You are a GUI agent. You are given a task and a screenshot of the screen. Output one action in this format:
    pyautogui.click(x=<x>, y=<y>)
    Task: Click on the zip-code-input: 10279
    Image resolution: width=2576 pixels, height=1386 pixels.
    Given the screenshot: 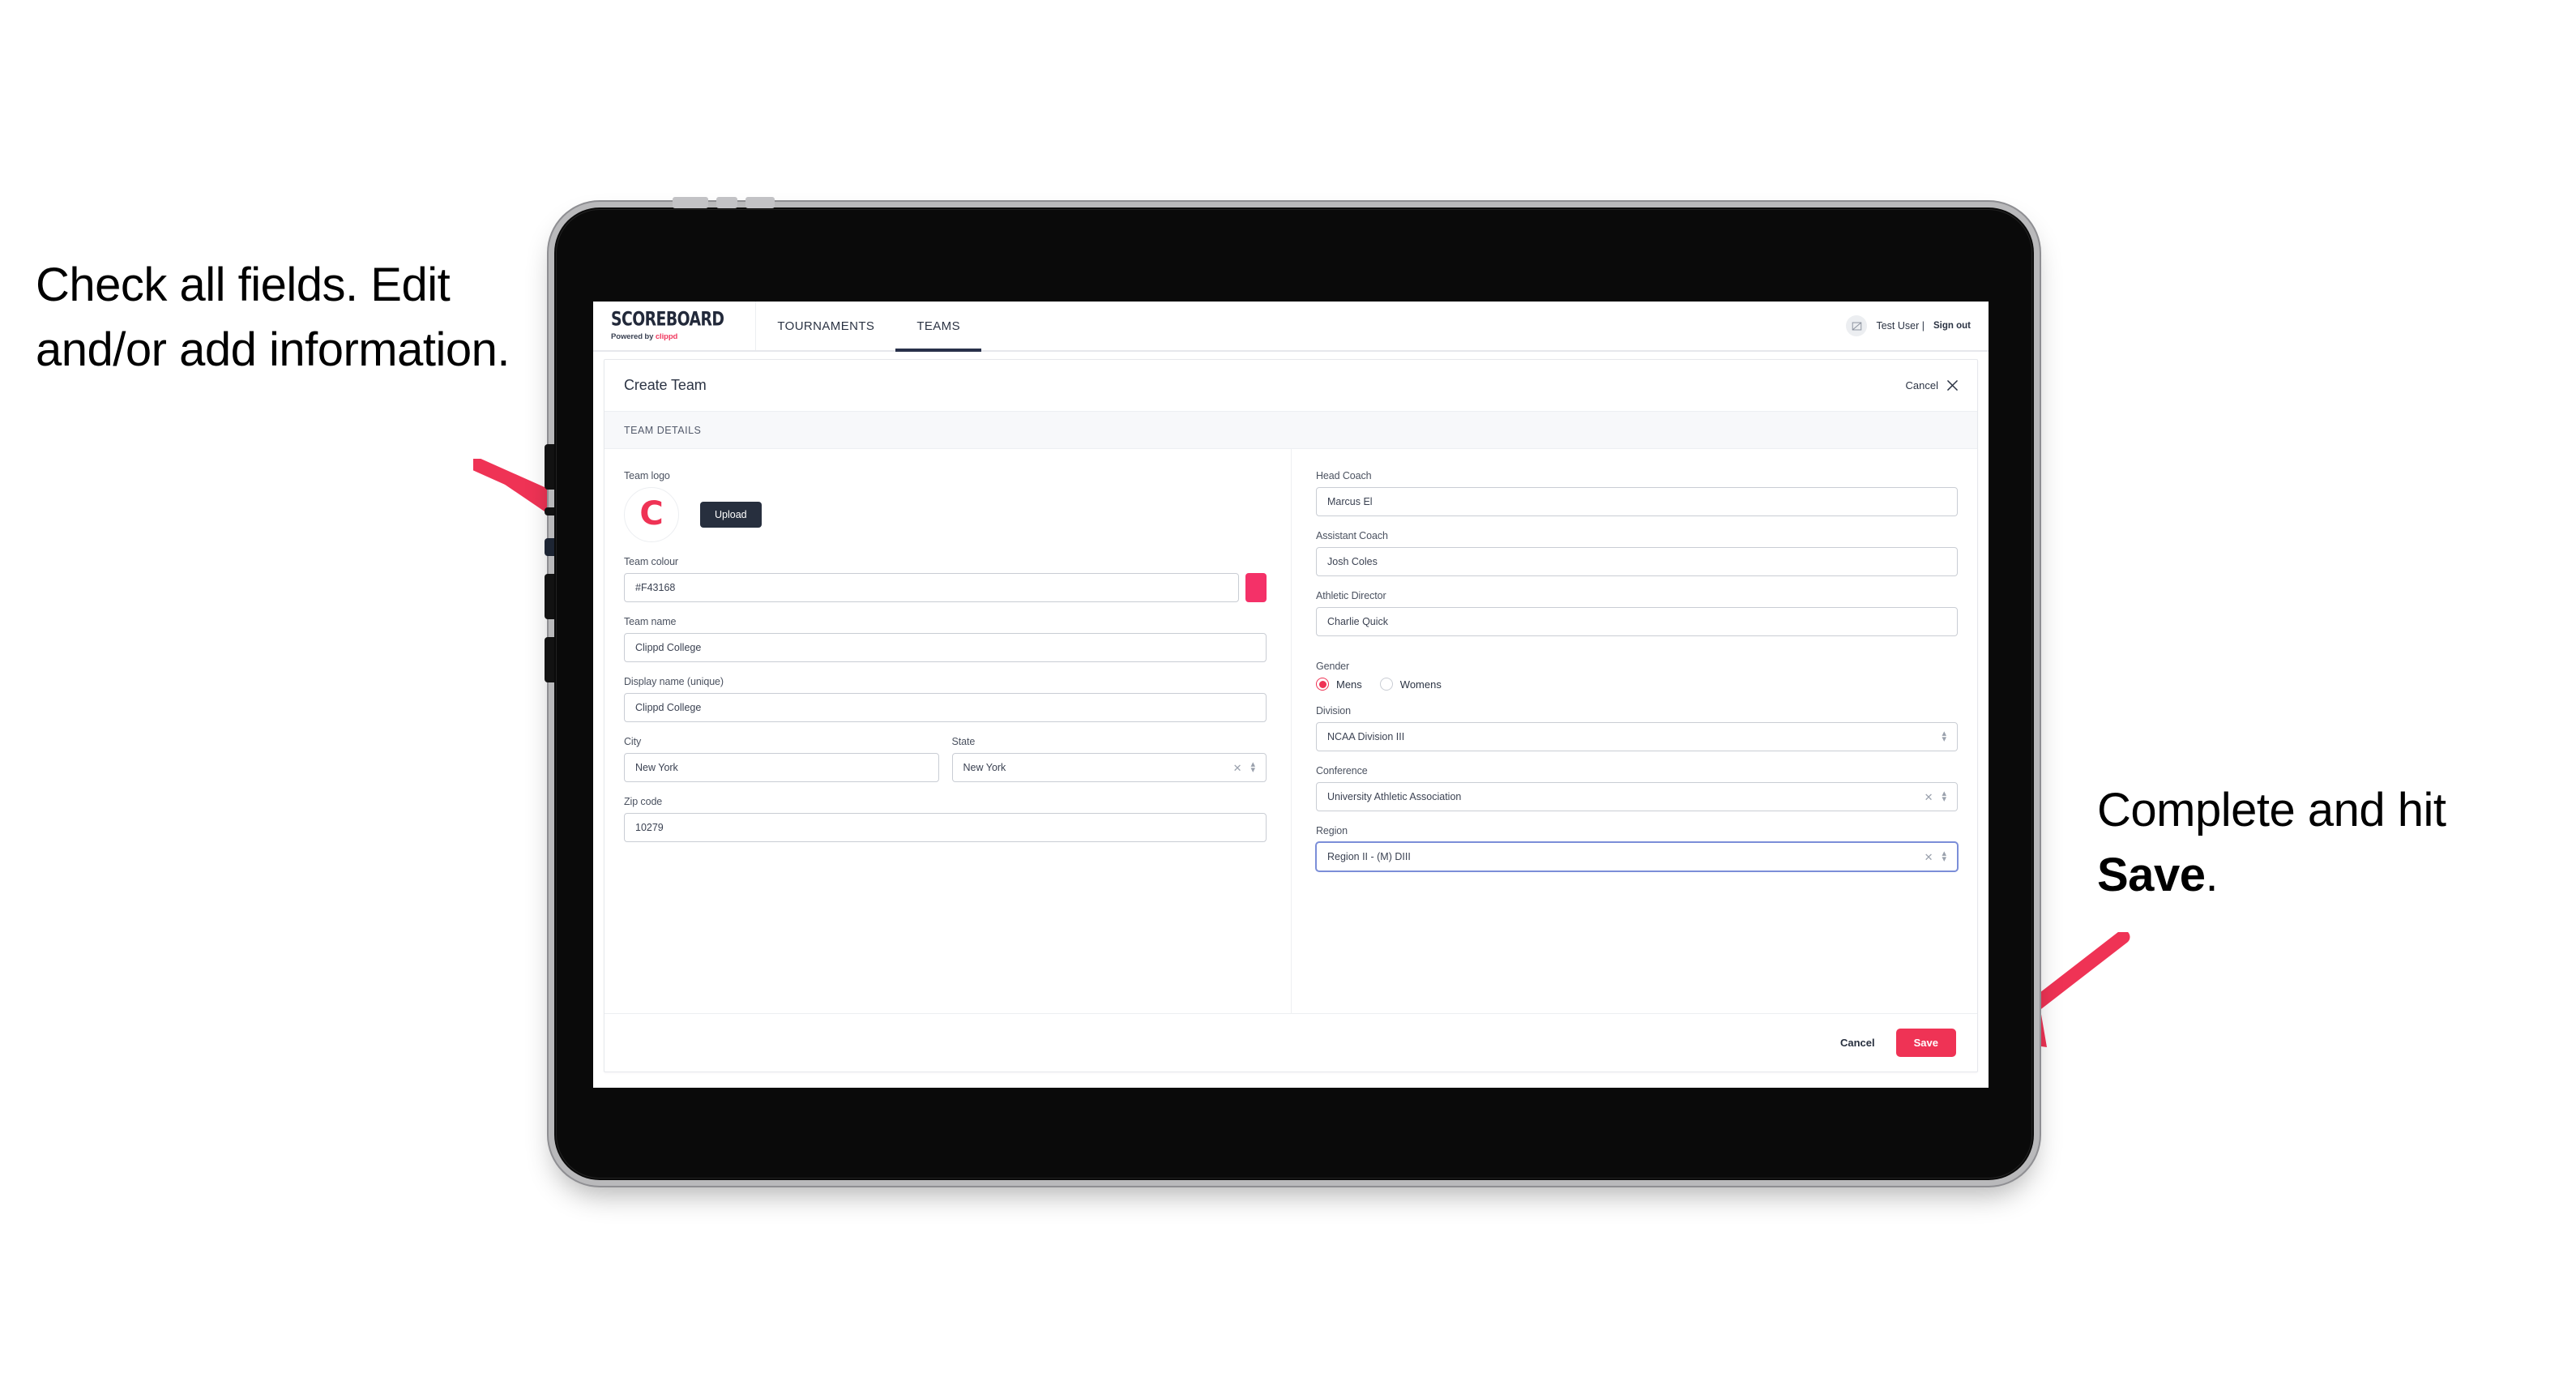 What is the action you would take?
    pyautogui.click(x=945, y=827)
    